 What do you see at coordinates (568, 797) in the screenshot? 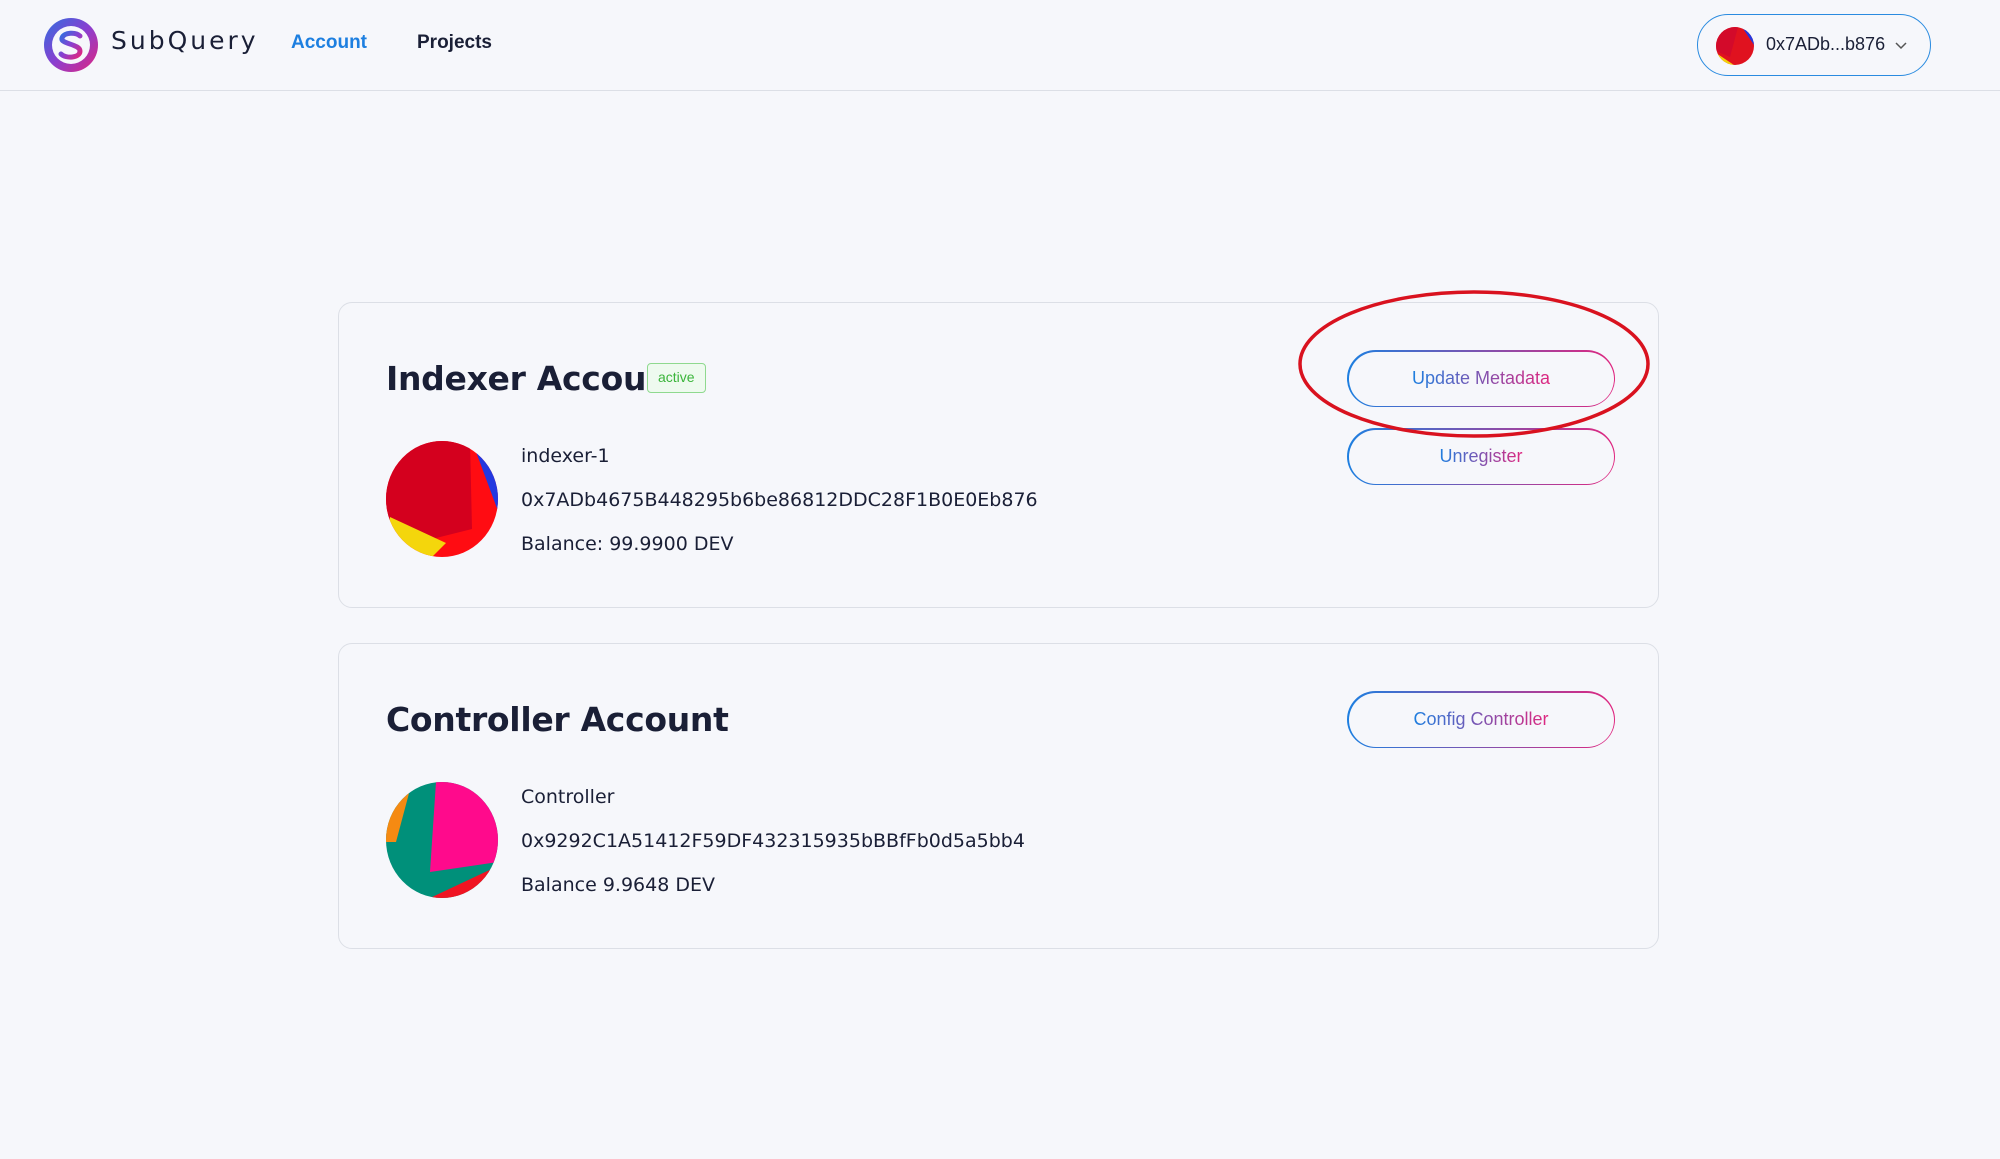
I see `controller-name: Controller` at bounding box center [568, 797].